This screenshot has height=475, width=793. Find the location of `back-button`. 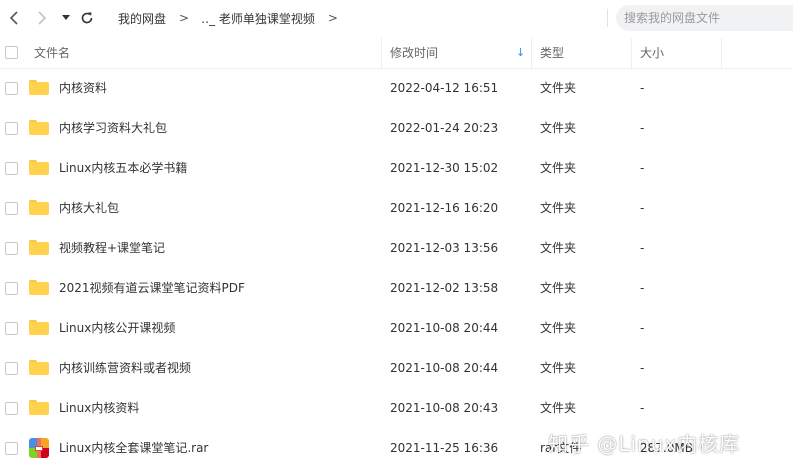

back-button is located at coordinates (14, 18).